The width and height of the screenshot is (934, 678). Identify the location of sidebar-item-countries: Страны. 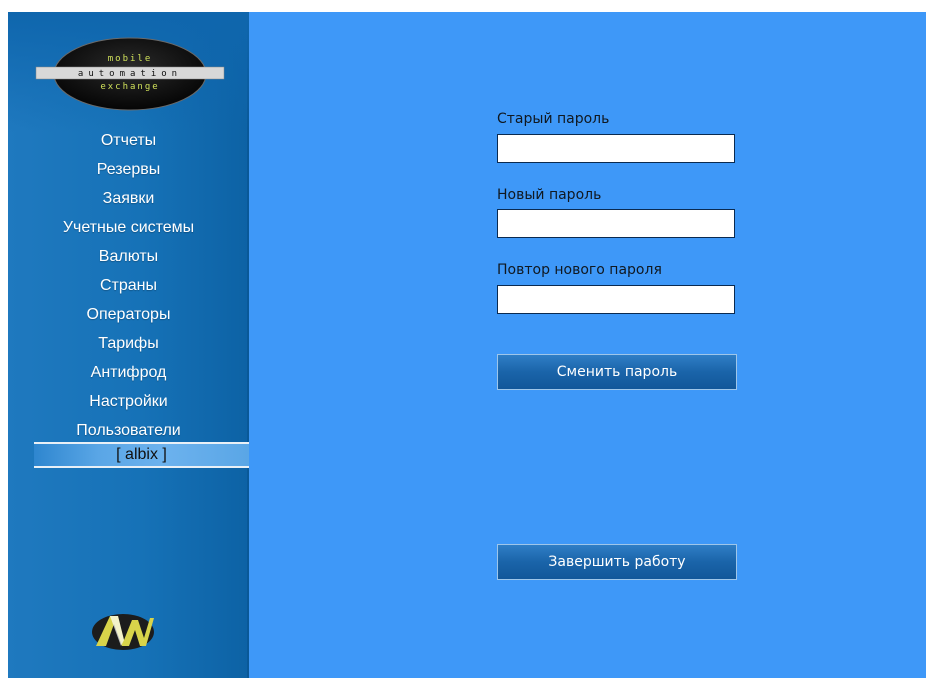
(128, 285).